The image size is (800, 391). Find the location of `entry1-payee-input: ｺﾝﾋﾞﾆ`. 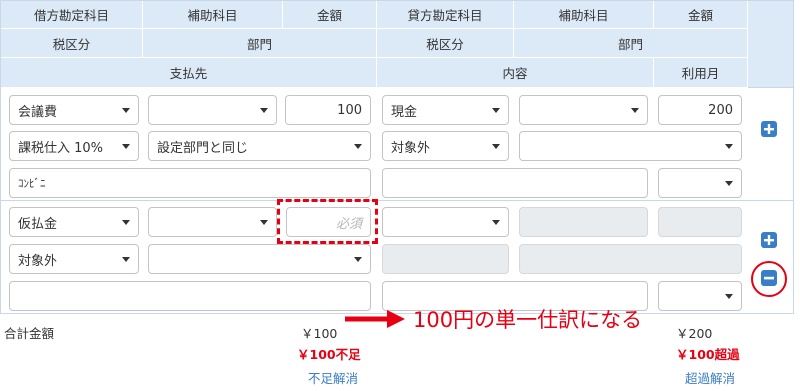

entry1-payee-input: ｺﾝﾋﾞﾆ is located at coordinates (190, 183).